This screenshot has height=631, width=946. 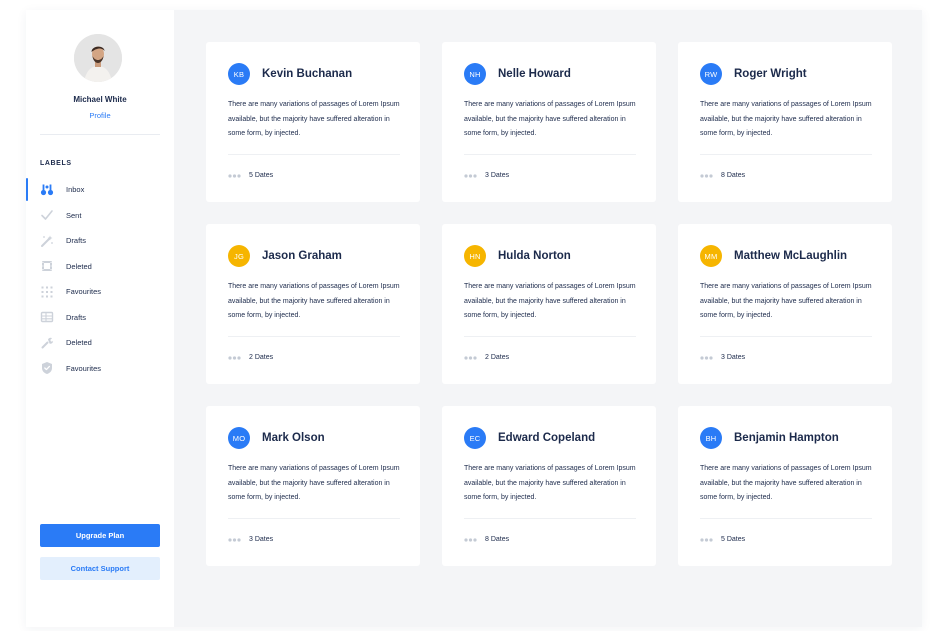 I want to click on profile-link: Profile, so click(x=100, y=115).